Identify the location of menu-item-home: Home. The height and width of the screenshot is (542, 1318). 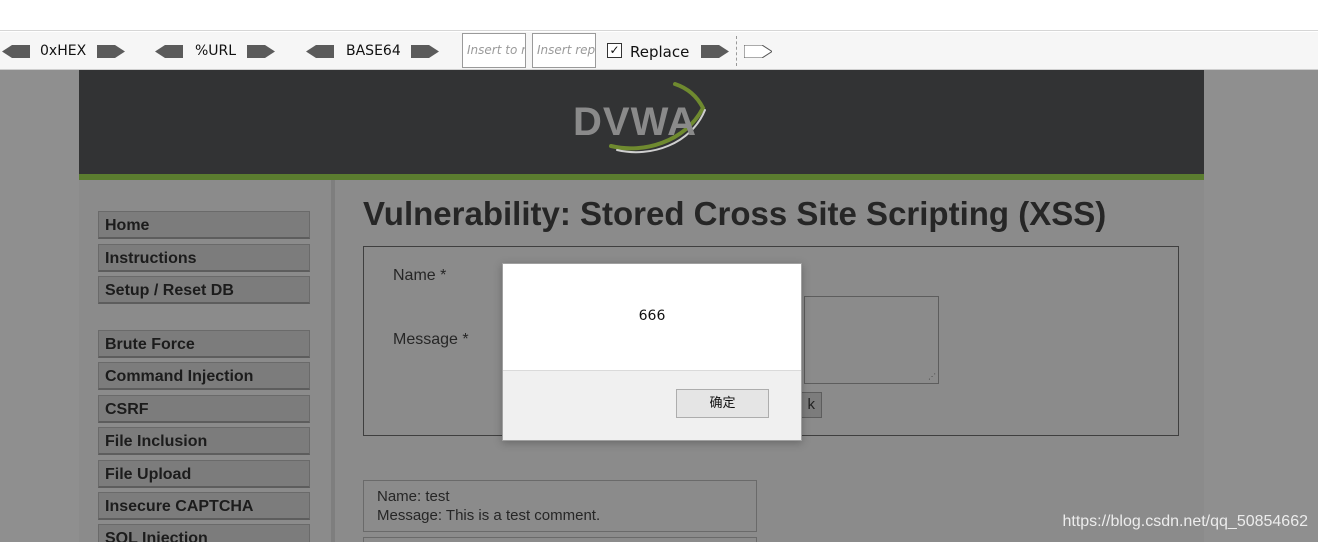
(204, 225).